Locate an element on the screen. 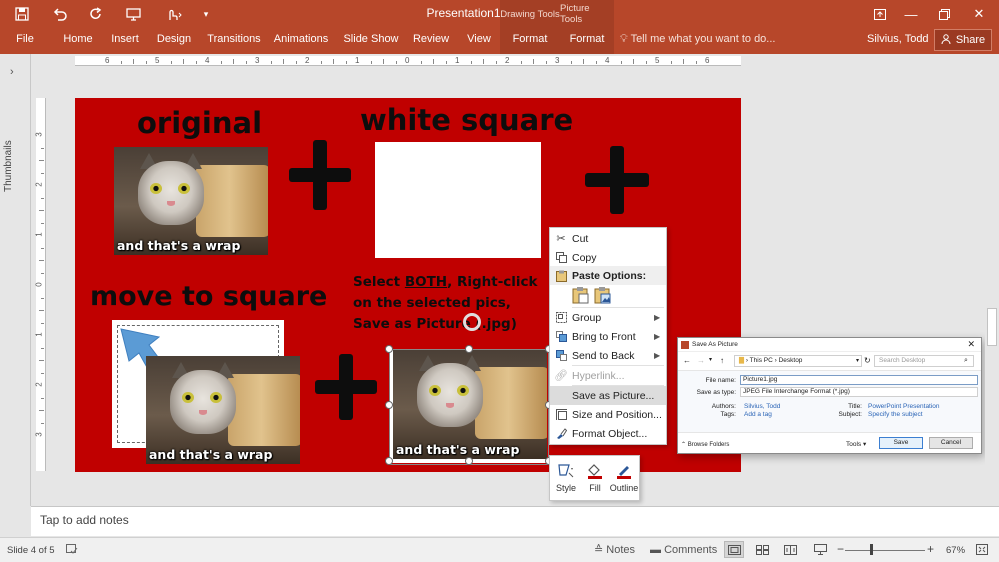  tab-design: Design is located at coordinates (174, 41).